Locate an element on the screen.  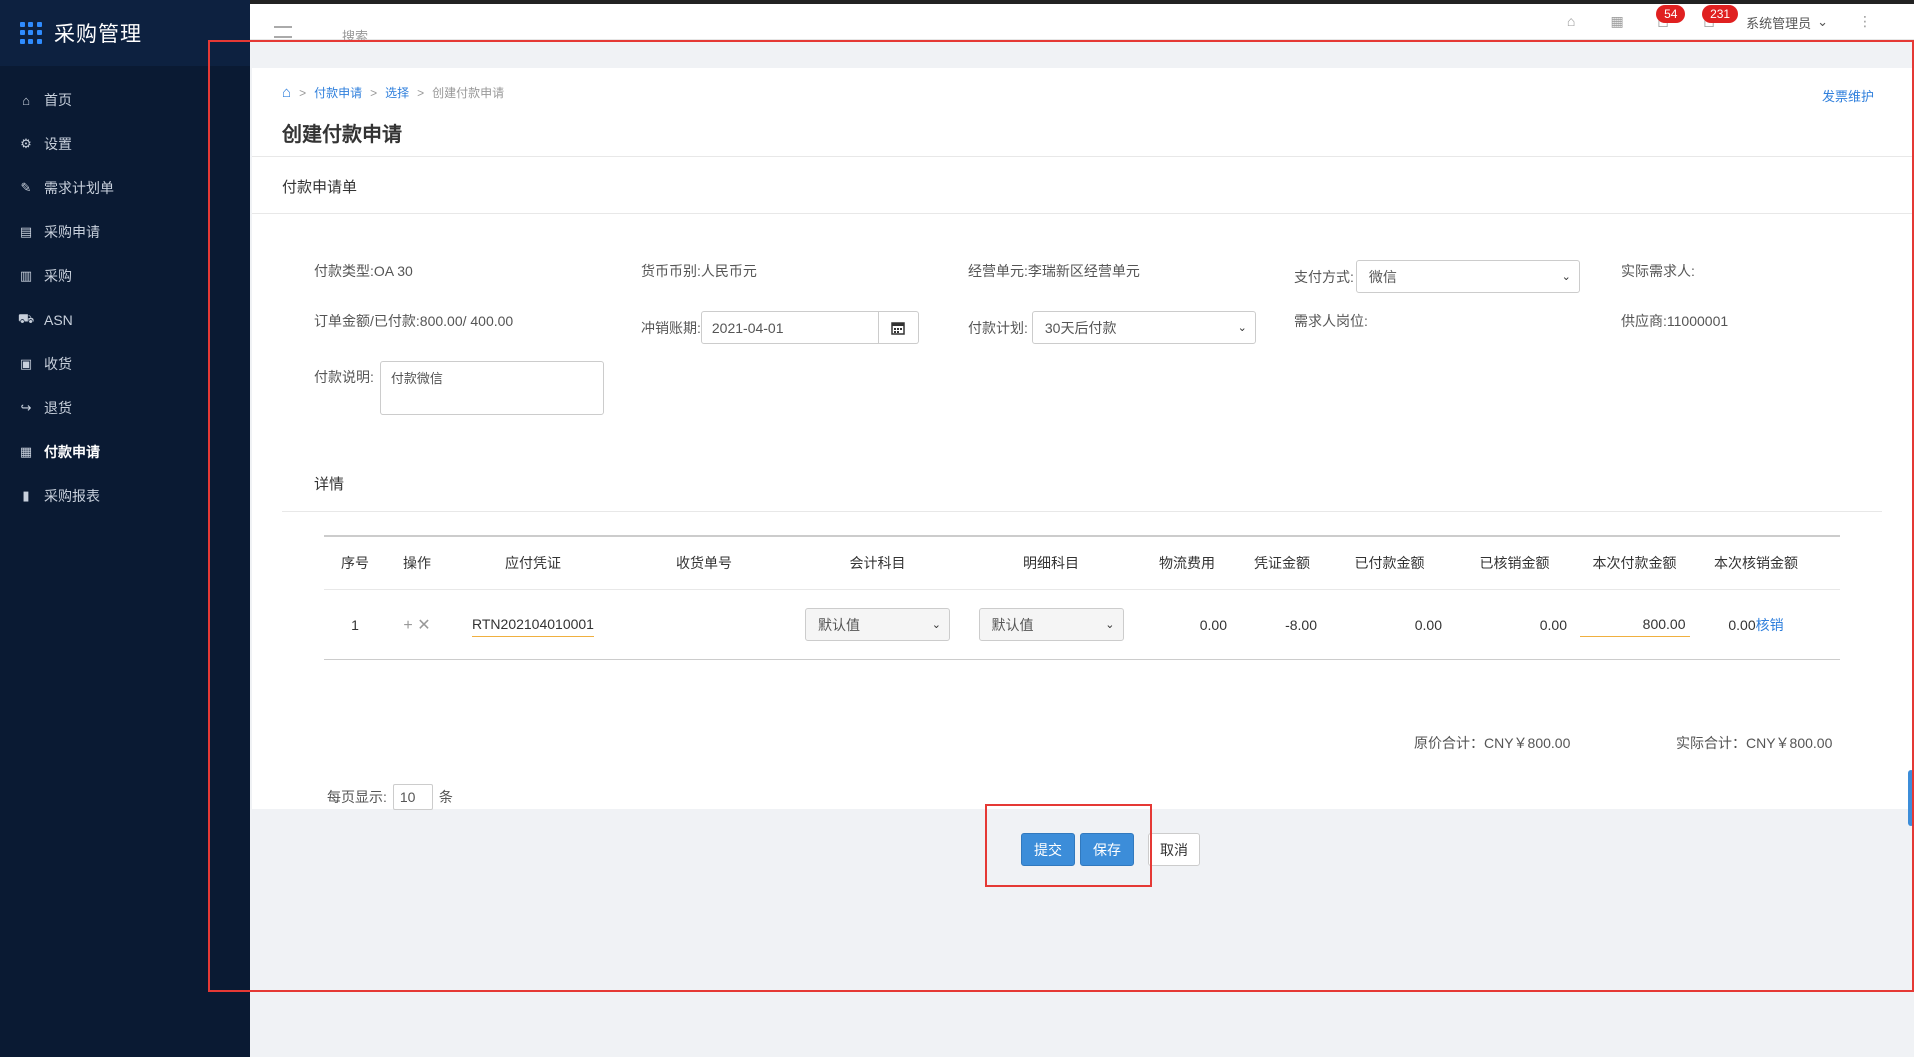
breadcrumb: ⌂ > 付款申请 > 选择 > 创建付款申请 is located at coordinates (393, 92).